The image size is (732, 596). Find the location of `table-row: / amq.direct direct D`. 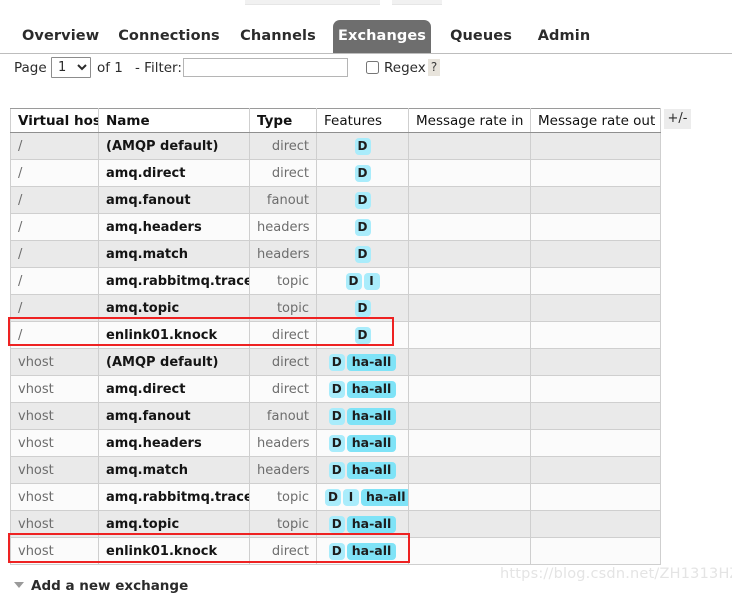

table-row: / amq.direct direct D is located at coordinates (335, 173).